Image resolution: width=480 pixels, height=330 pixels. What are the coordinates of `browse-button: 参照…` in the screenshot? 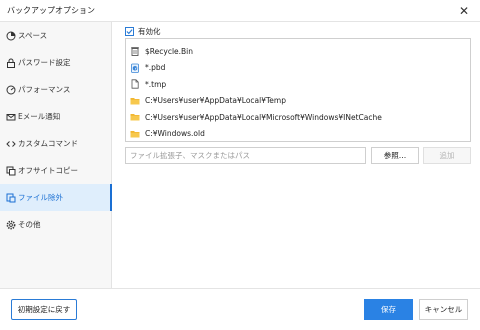 It's located at (395, 155).